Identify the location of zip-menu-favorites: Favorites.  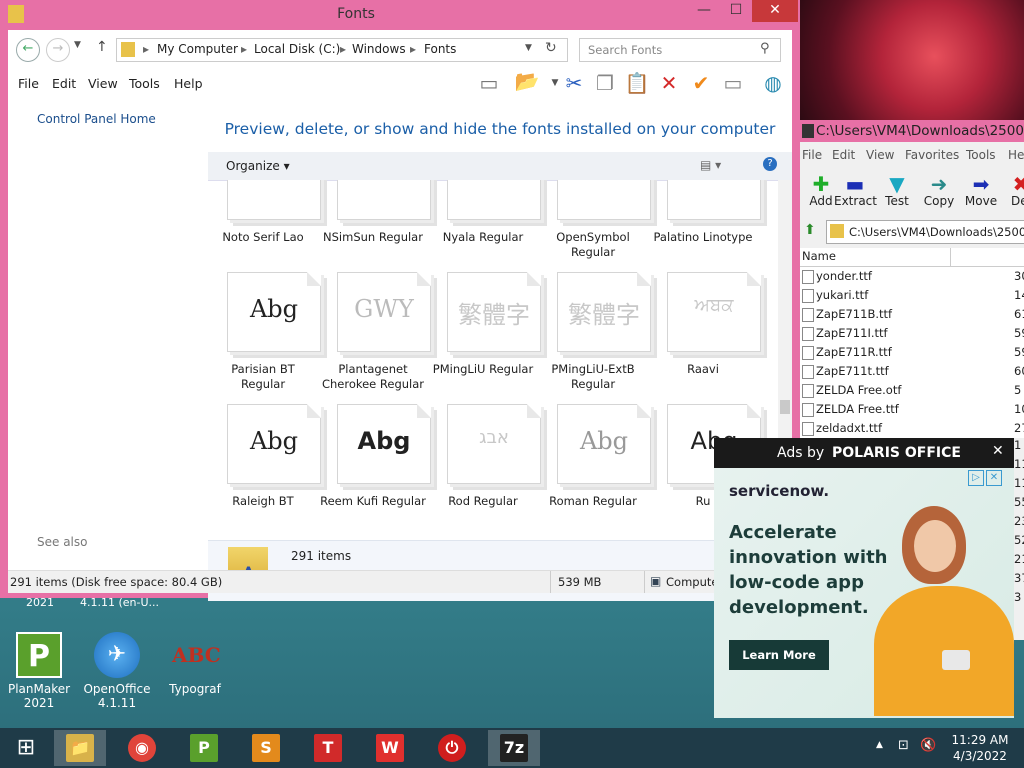
(932, 155).